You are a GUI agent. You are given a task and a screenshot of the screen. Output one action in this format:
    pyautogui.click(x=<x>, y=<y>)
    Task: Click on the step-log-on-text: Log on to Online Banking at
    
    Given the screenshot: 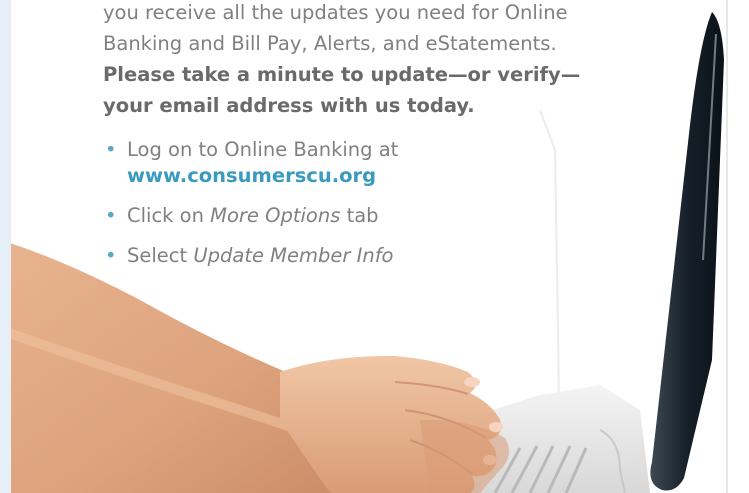 What is the action you would take?
    pyautogui.click(x=263, y=149)
    